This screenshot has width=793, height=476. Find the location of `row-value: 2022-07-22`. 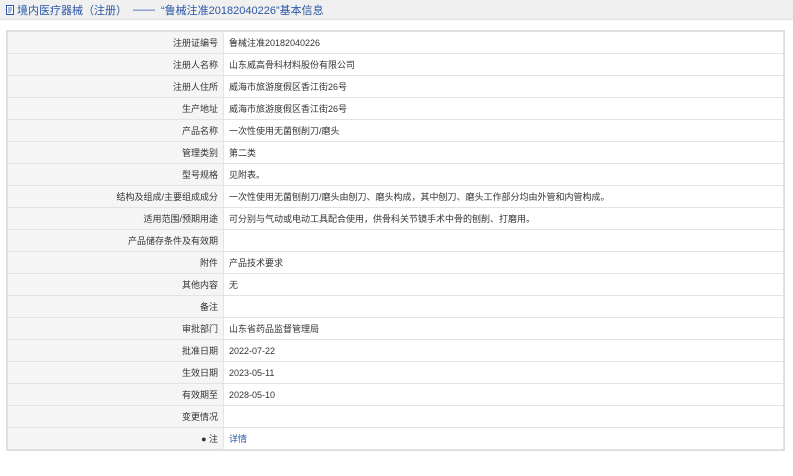

row-value: 2022-07-22 is located at coordinates (503, 350).